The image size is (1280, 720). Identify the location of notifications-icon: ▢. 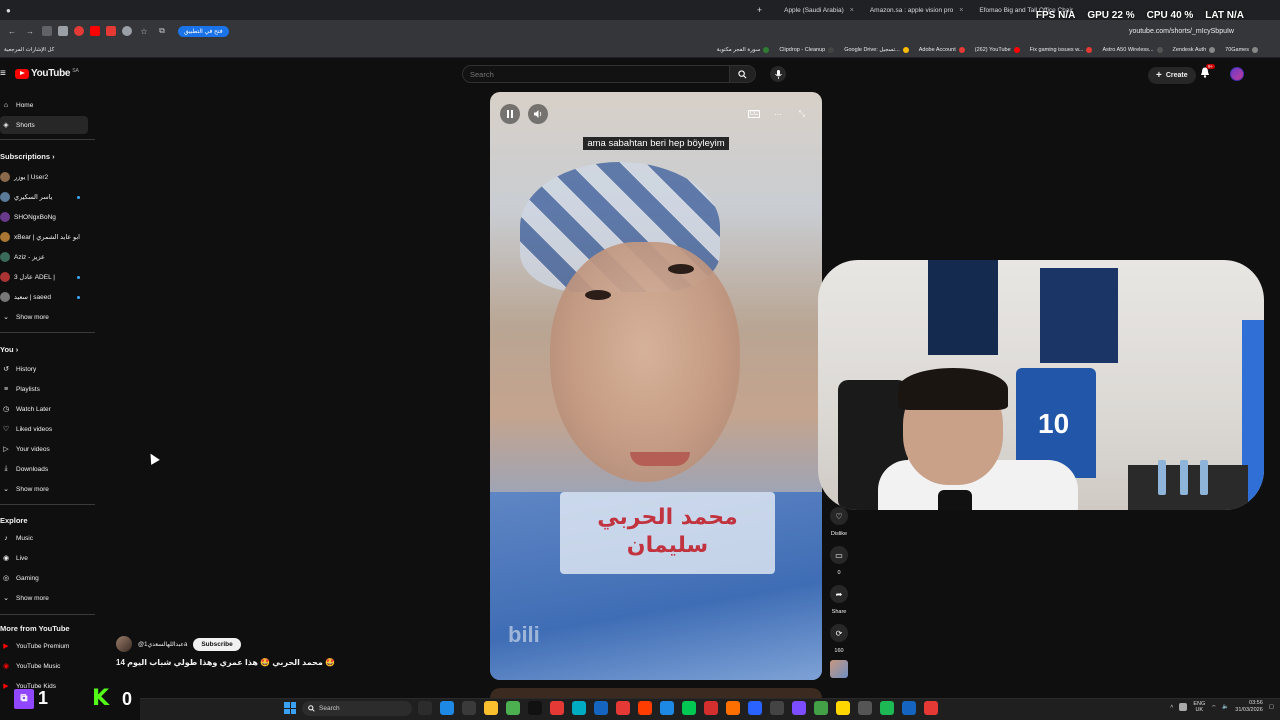
(1271, 707).